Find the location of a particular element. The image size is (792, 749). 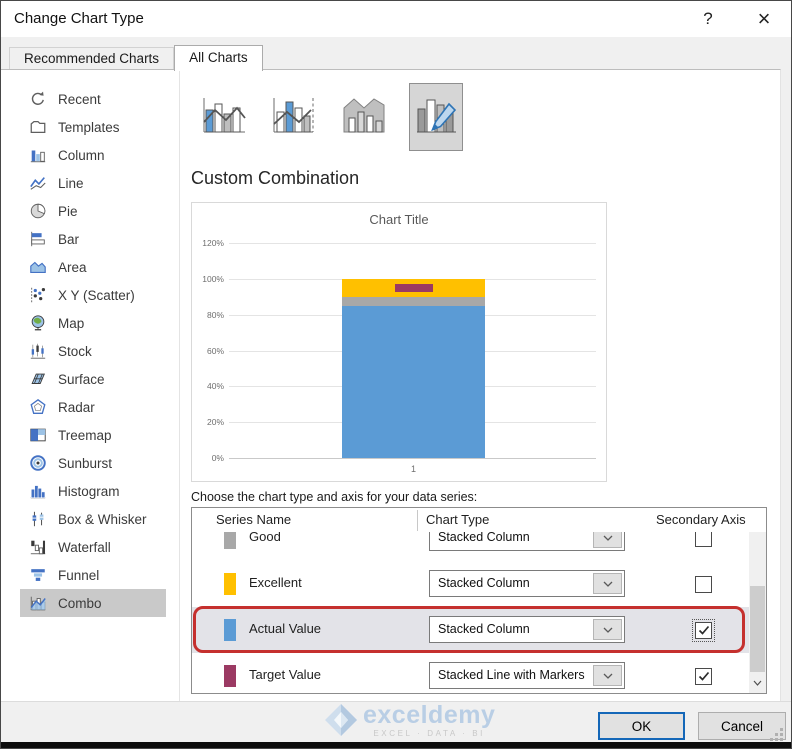

watermark-brand: exceldemy is located at coordinates (429, 715).